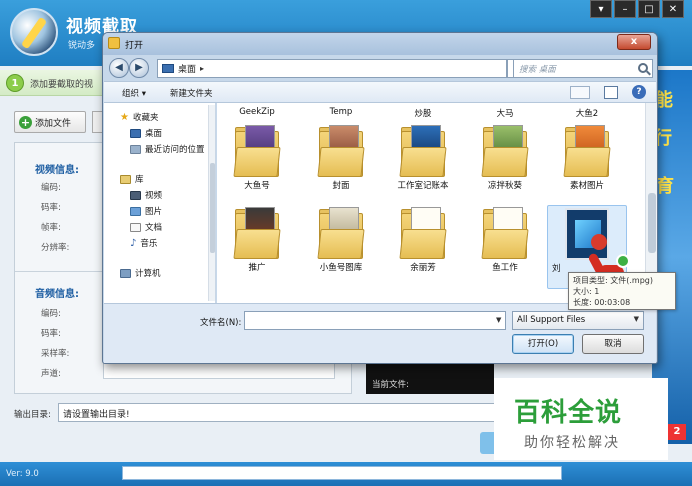 This screenshot has width=692, height=486. I want to click on nav-libraries-label: 库, so click(139, 180).